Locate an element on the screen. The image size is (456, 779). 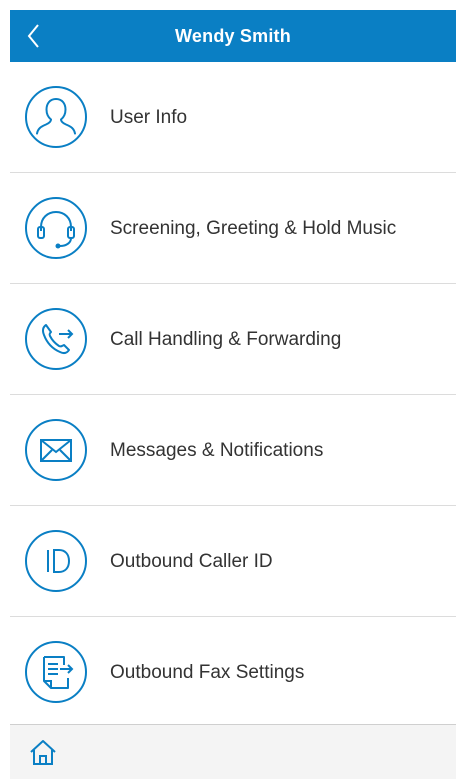
footer-bar is located at coordinates (233, 751).